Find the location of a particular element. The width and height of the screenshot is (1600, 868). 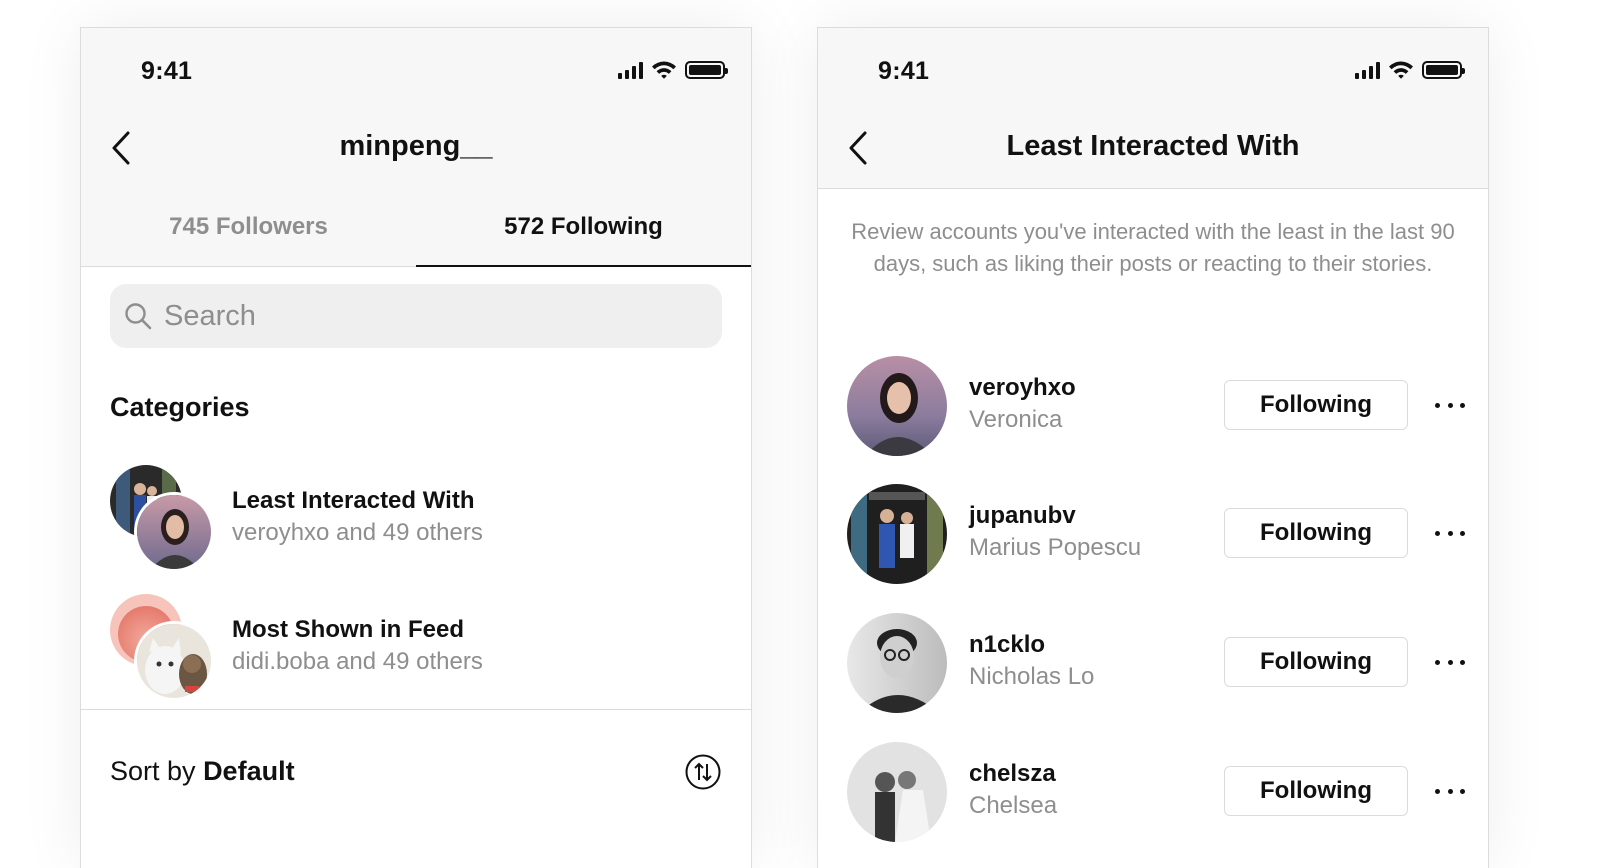

search-input: Search is located at coordinates (416, 316).